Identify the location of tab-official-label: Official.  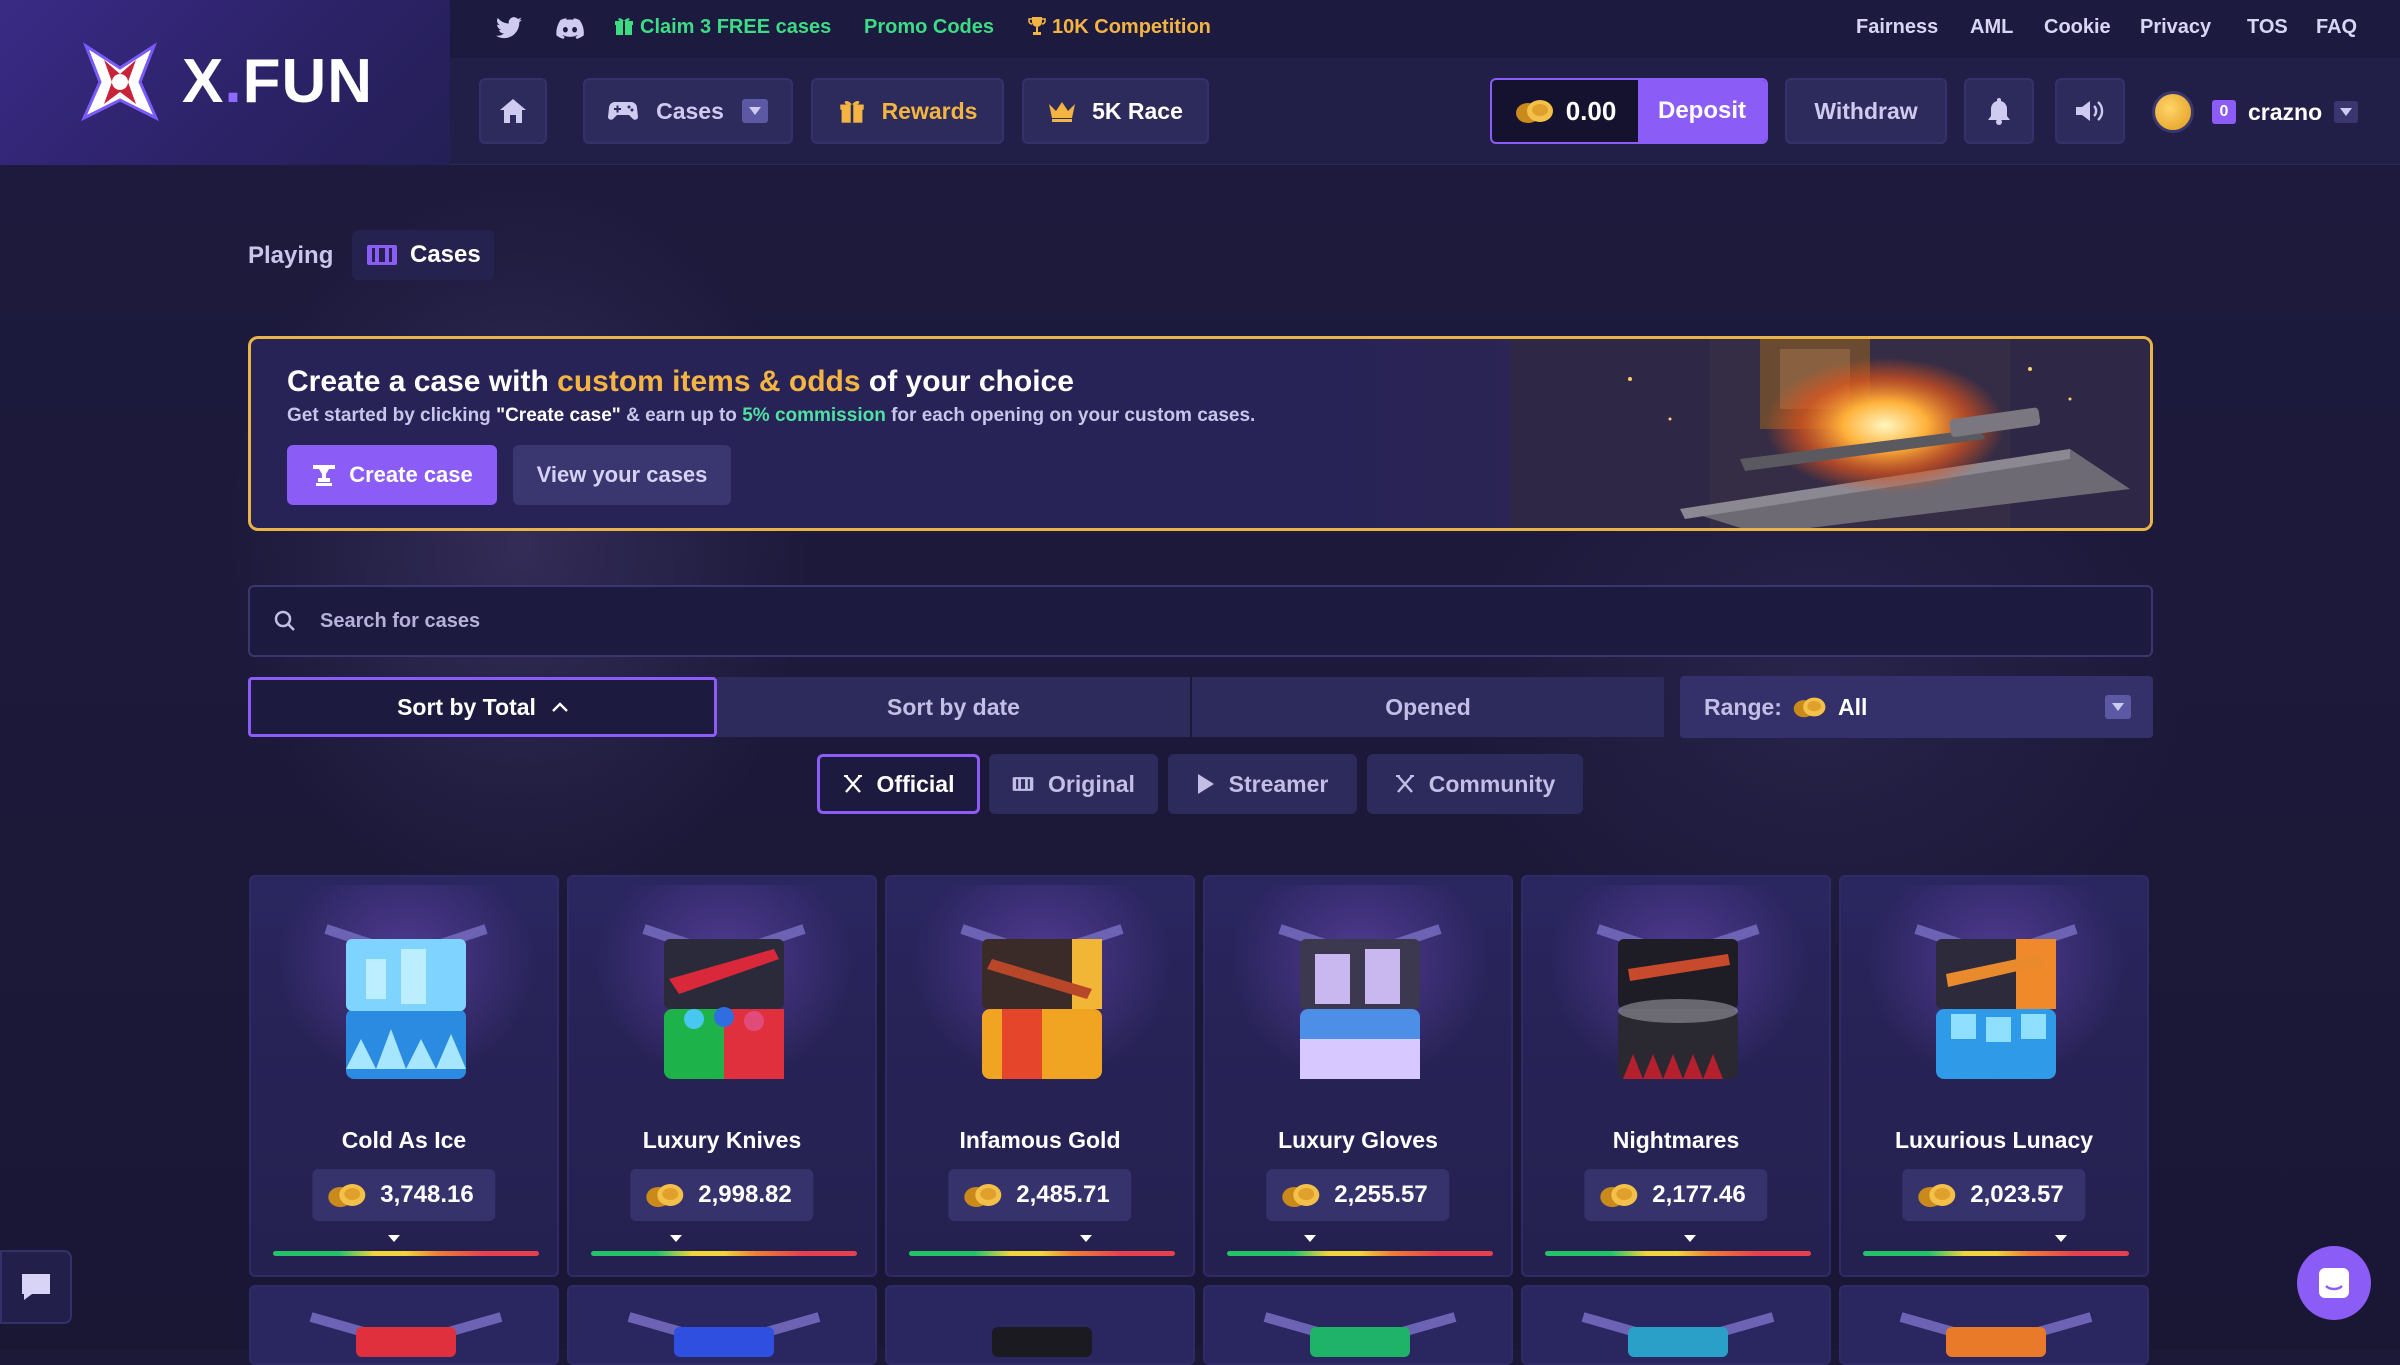
(915, 783).